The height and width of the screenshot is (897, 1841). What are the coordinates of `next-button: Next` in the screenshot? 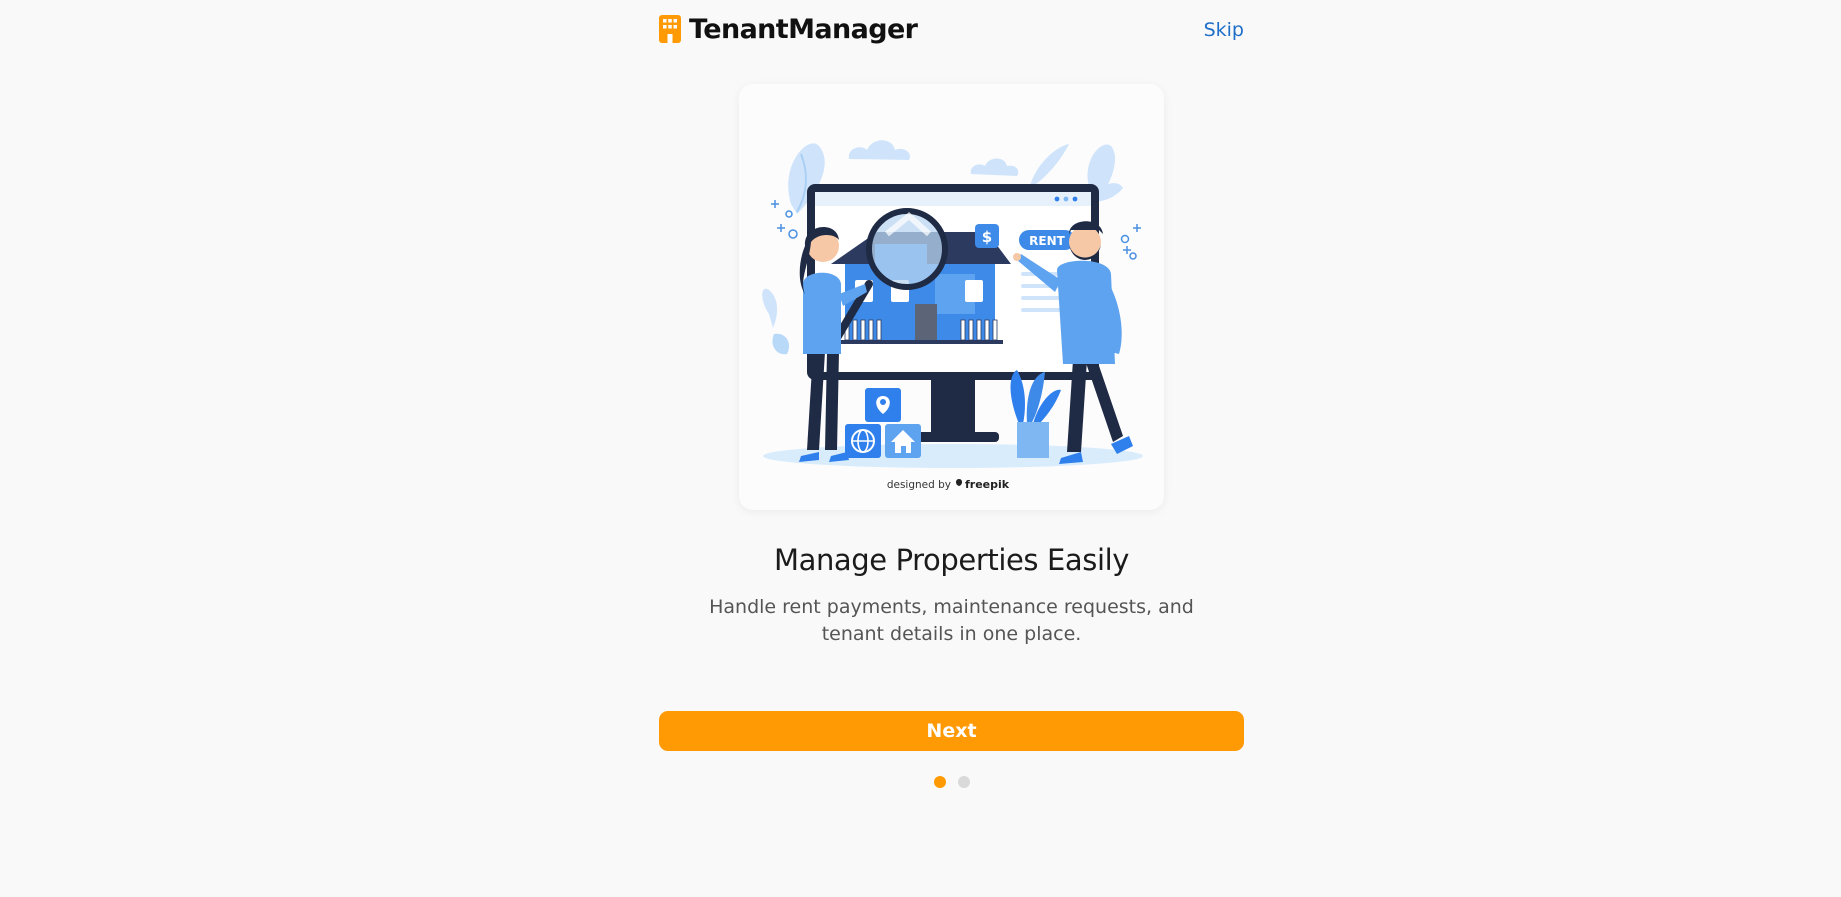 It's located at (951, 731).